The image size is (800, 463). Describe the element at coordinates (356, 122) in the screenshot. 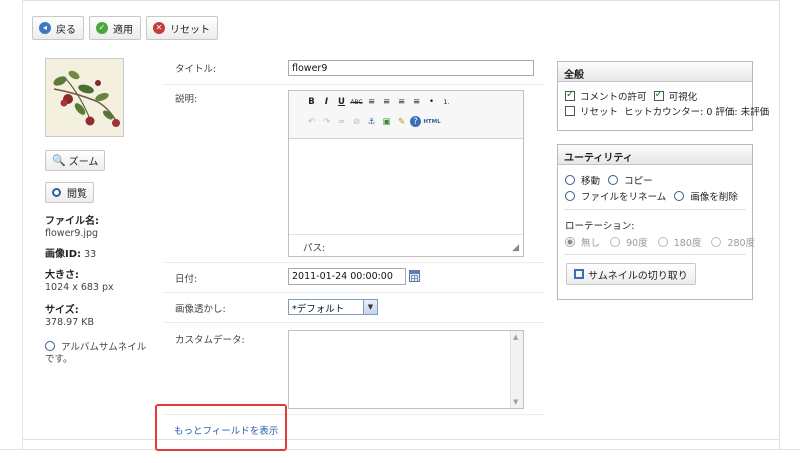

I see `unlink-icon: ⊘` at that location.